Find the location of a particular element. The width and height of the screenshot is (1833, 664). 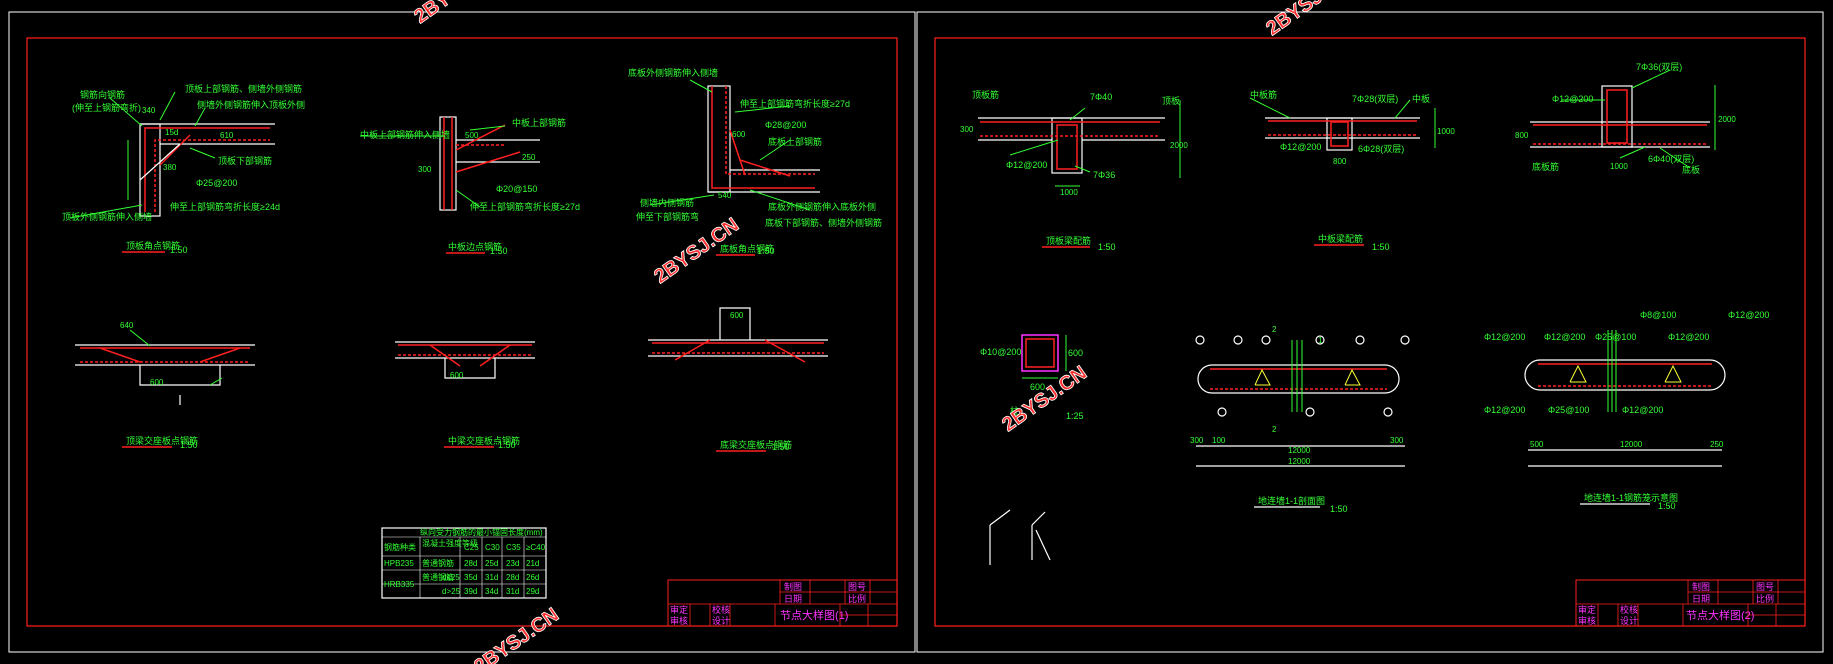

svg-text: C30 is located at coordinates (492, 547).